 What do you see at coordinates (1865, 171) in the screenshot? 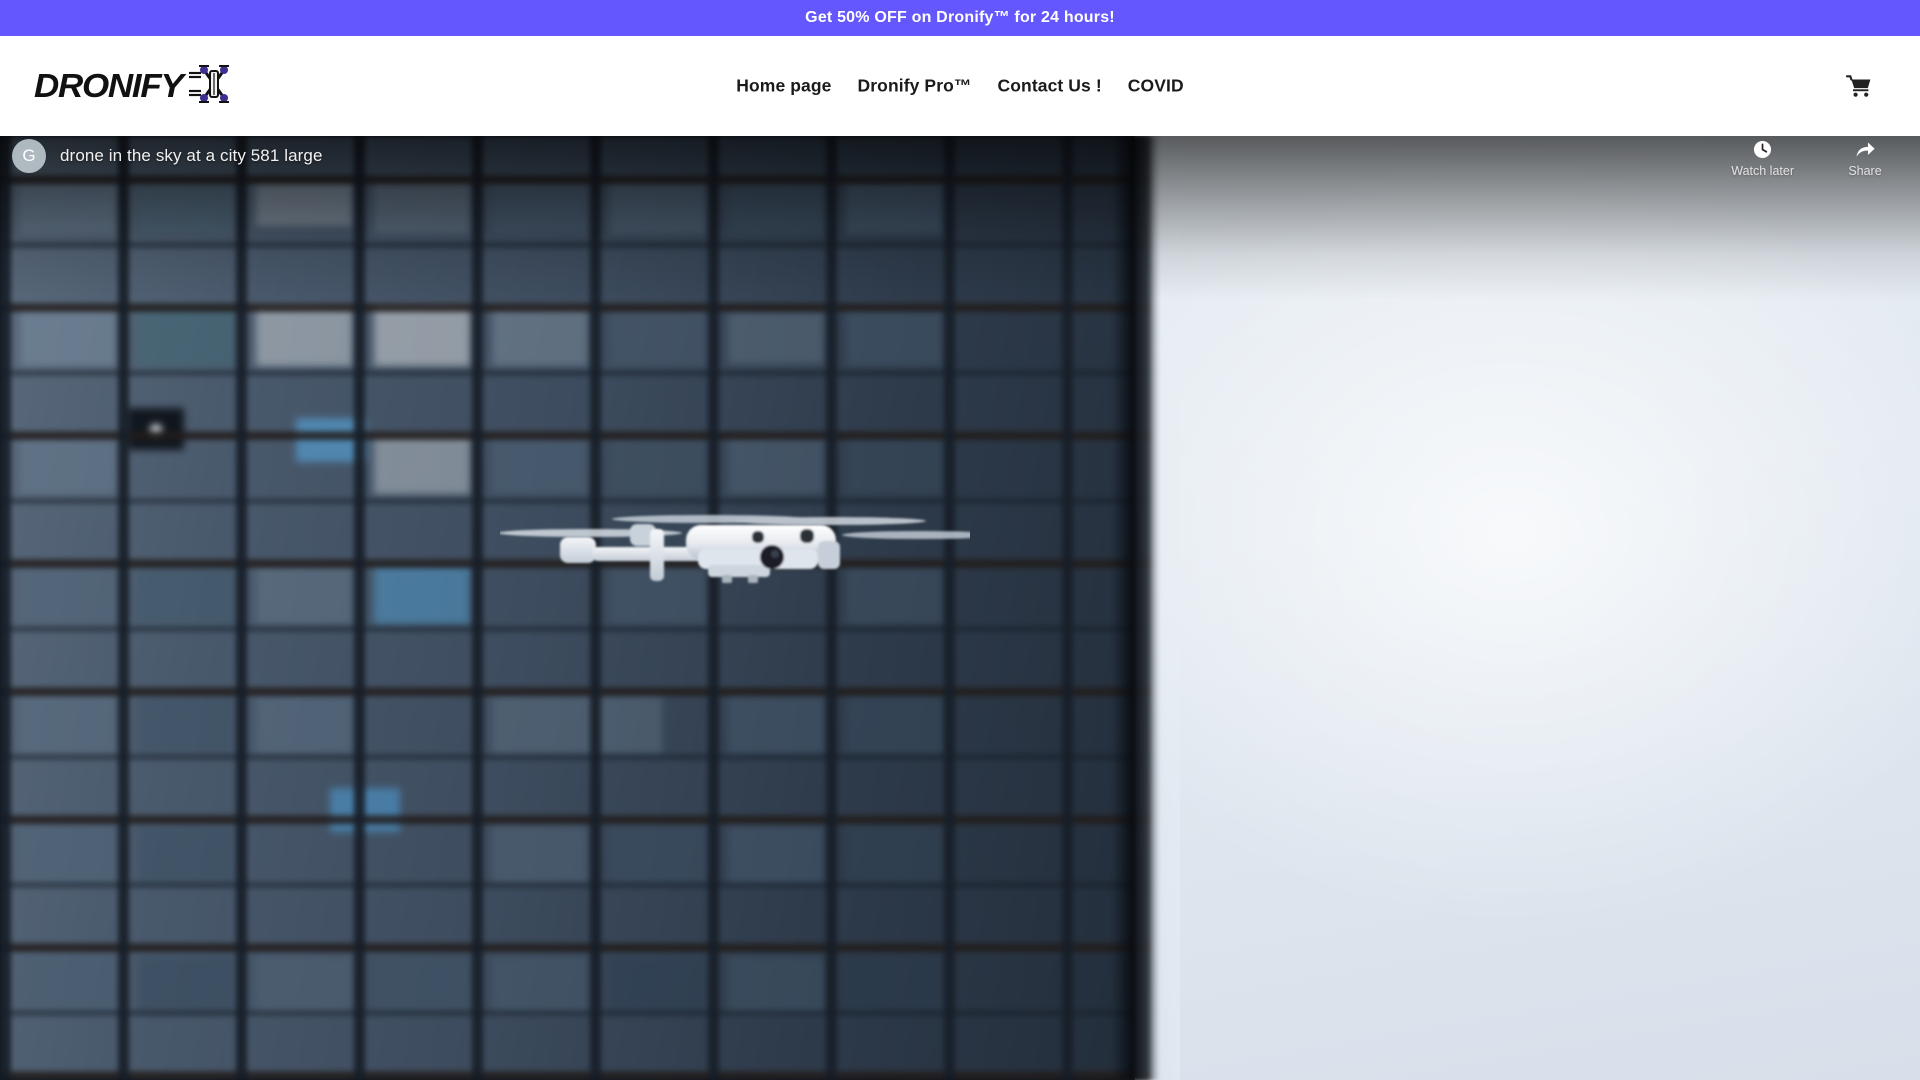
I see `share-label: Share` at bounding box center [1865, 171].